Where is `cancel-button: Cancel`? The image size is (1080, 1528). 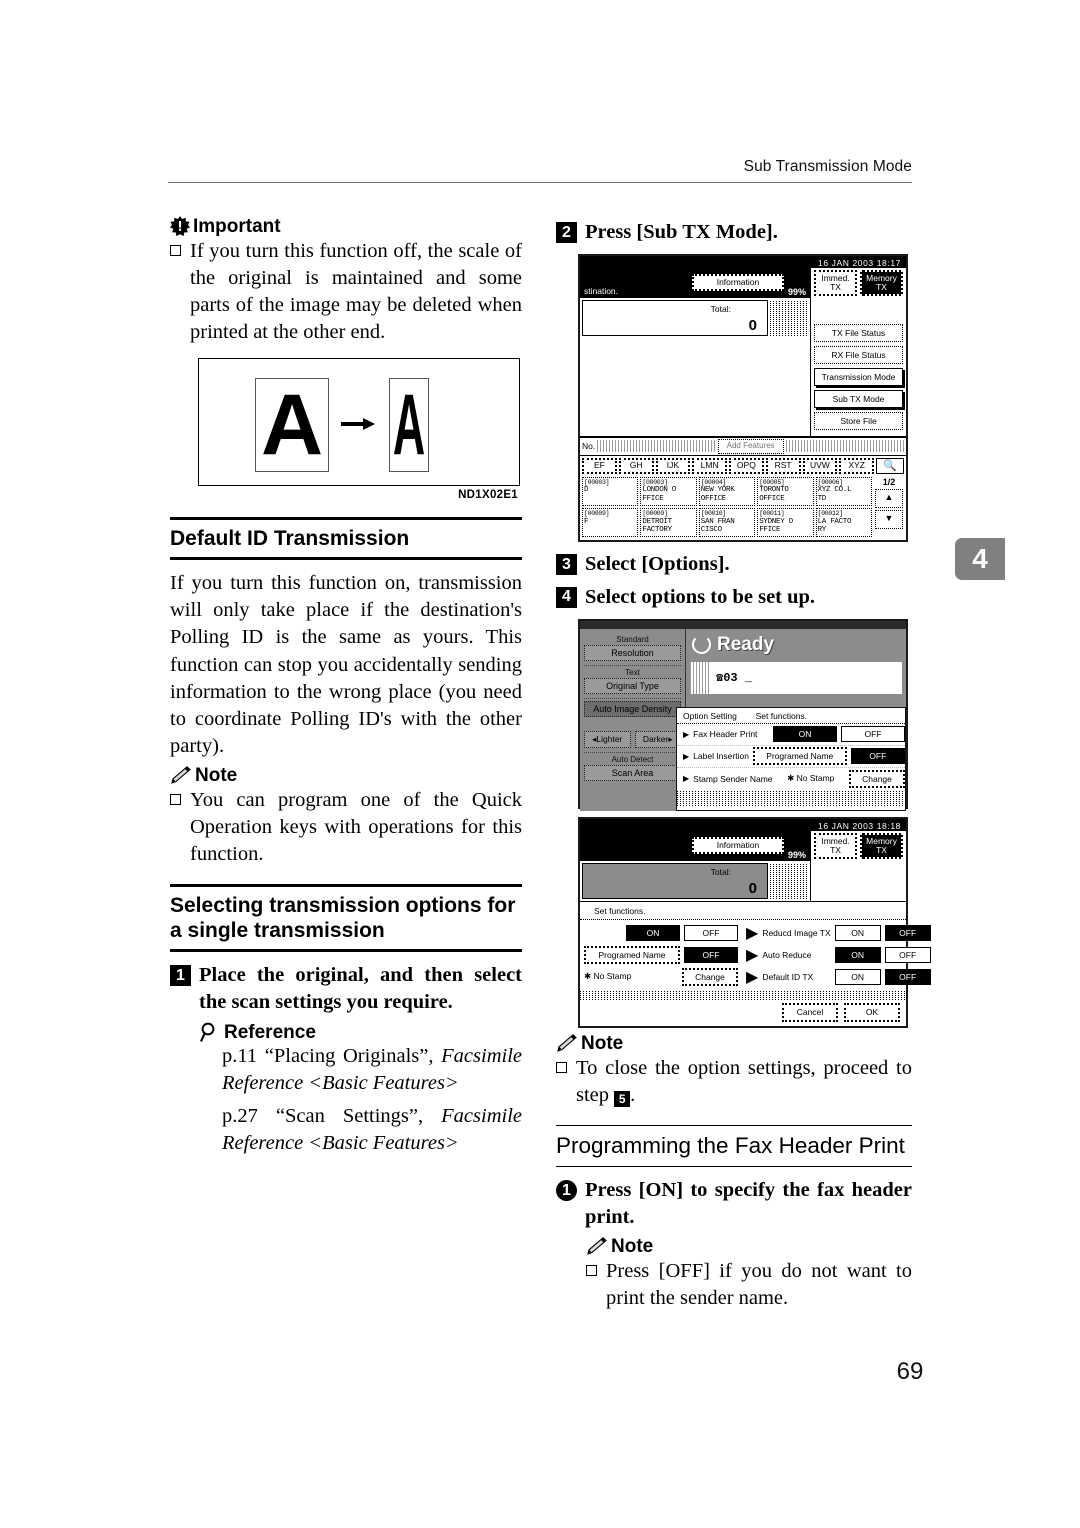
cancel-button: Cancel is located at coordinates (810, 1012).